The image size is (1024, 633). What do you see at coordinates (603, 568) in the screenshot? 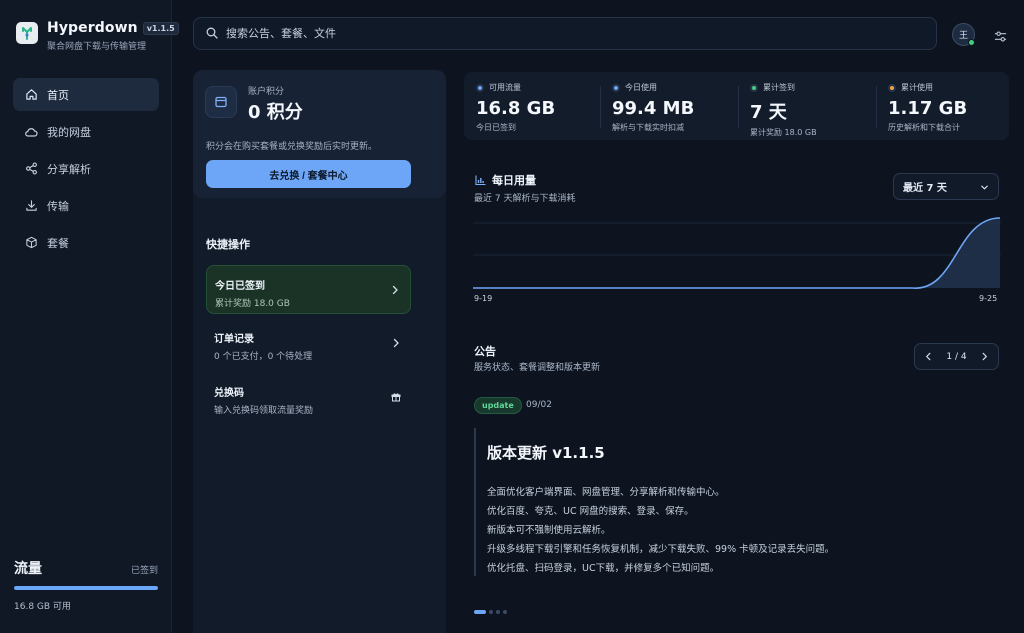
I see `notice-line: 优化托盘、扫码登录，UC下载，并修复多个已知问题。` at bounding box center [603, 568].